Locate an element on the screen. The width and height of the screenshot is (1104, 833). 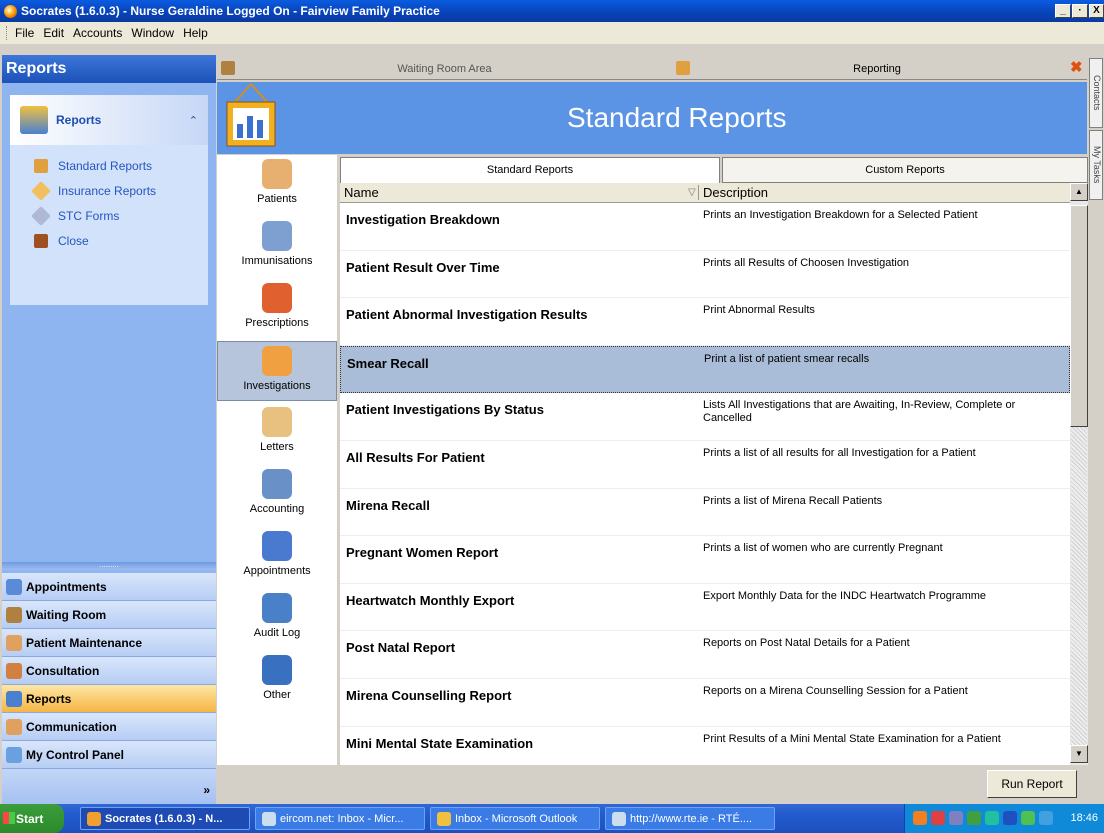
category-appointments: Appointments is located at coordinates (277, 557).